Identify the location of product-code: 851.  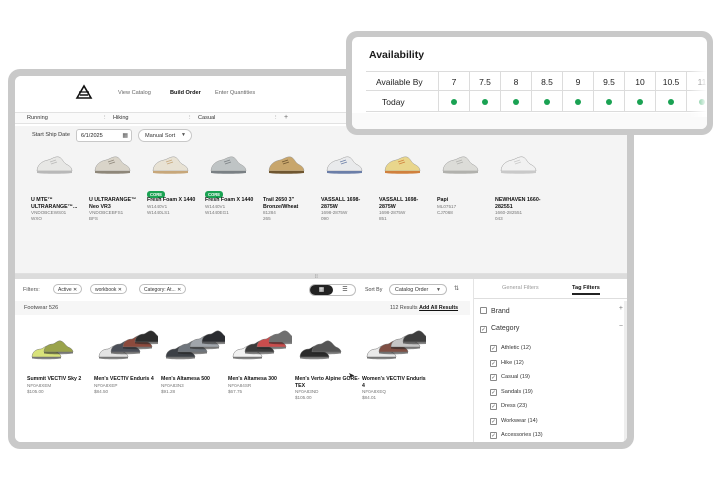
(383, 219).